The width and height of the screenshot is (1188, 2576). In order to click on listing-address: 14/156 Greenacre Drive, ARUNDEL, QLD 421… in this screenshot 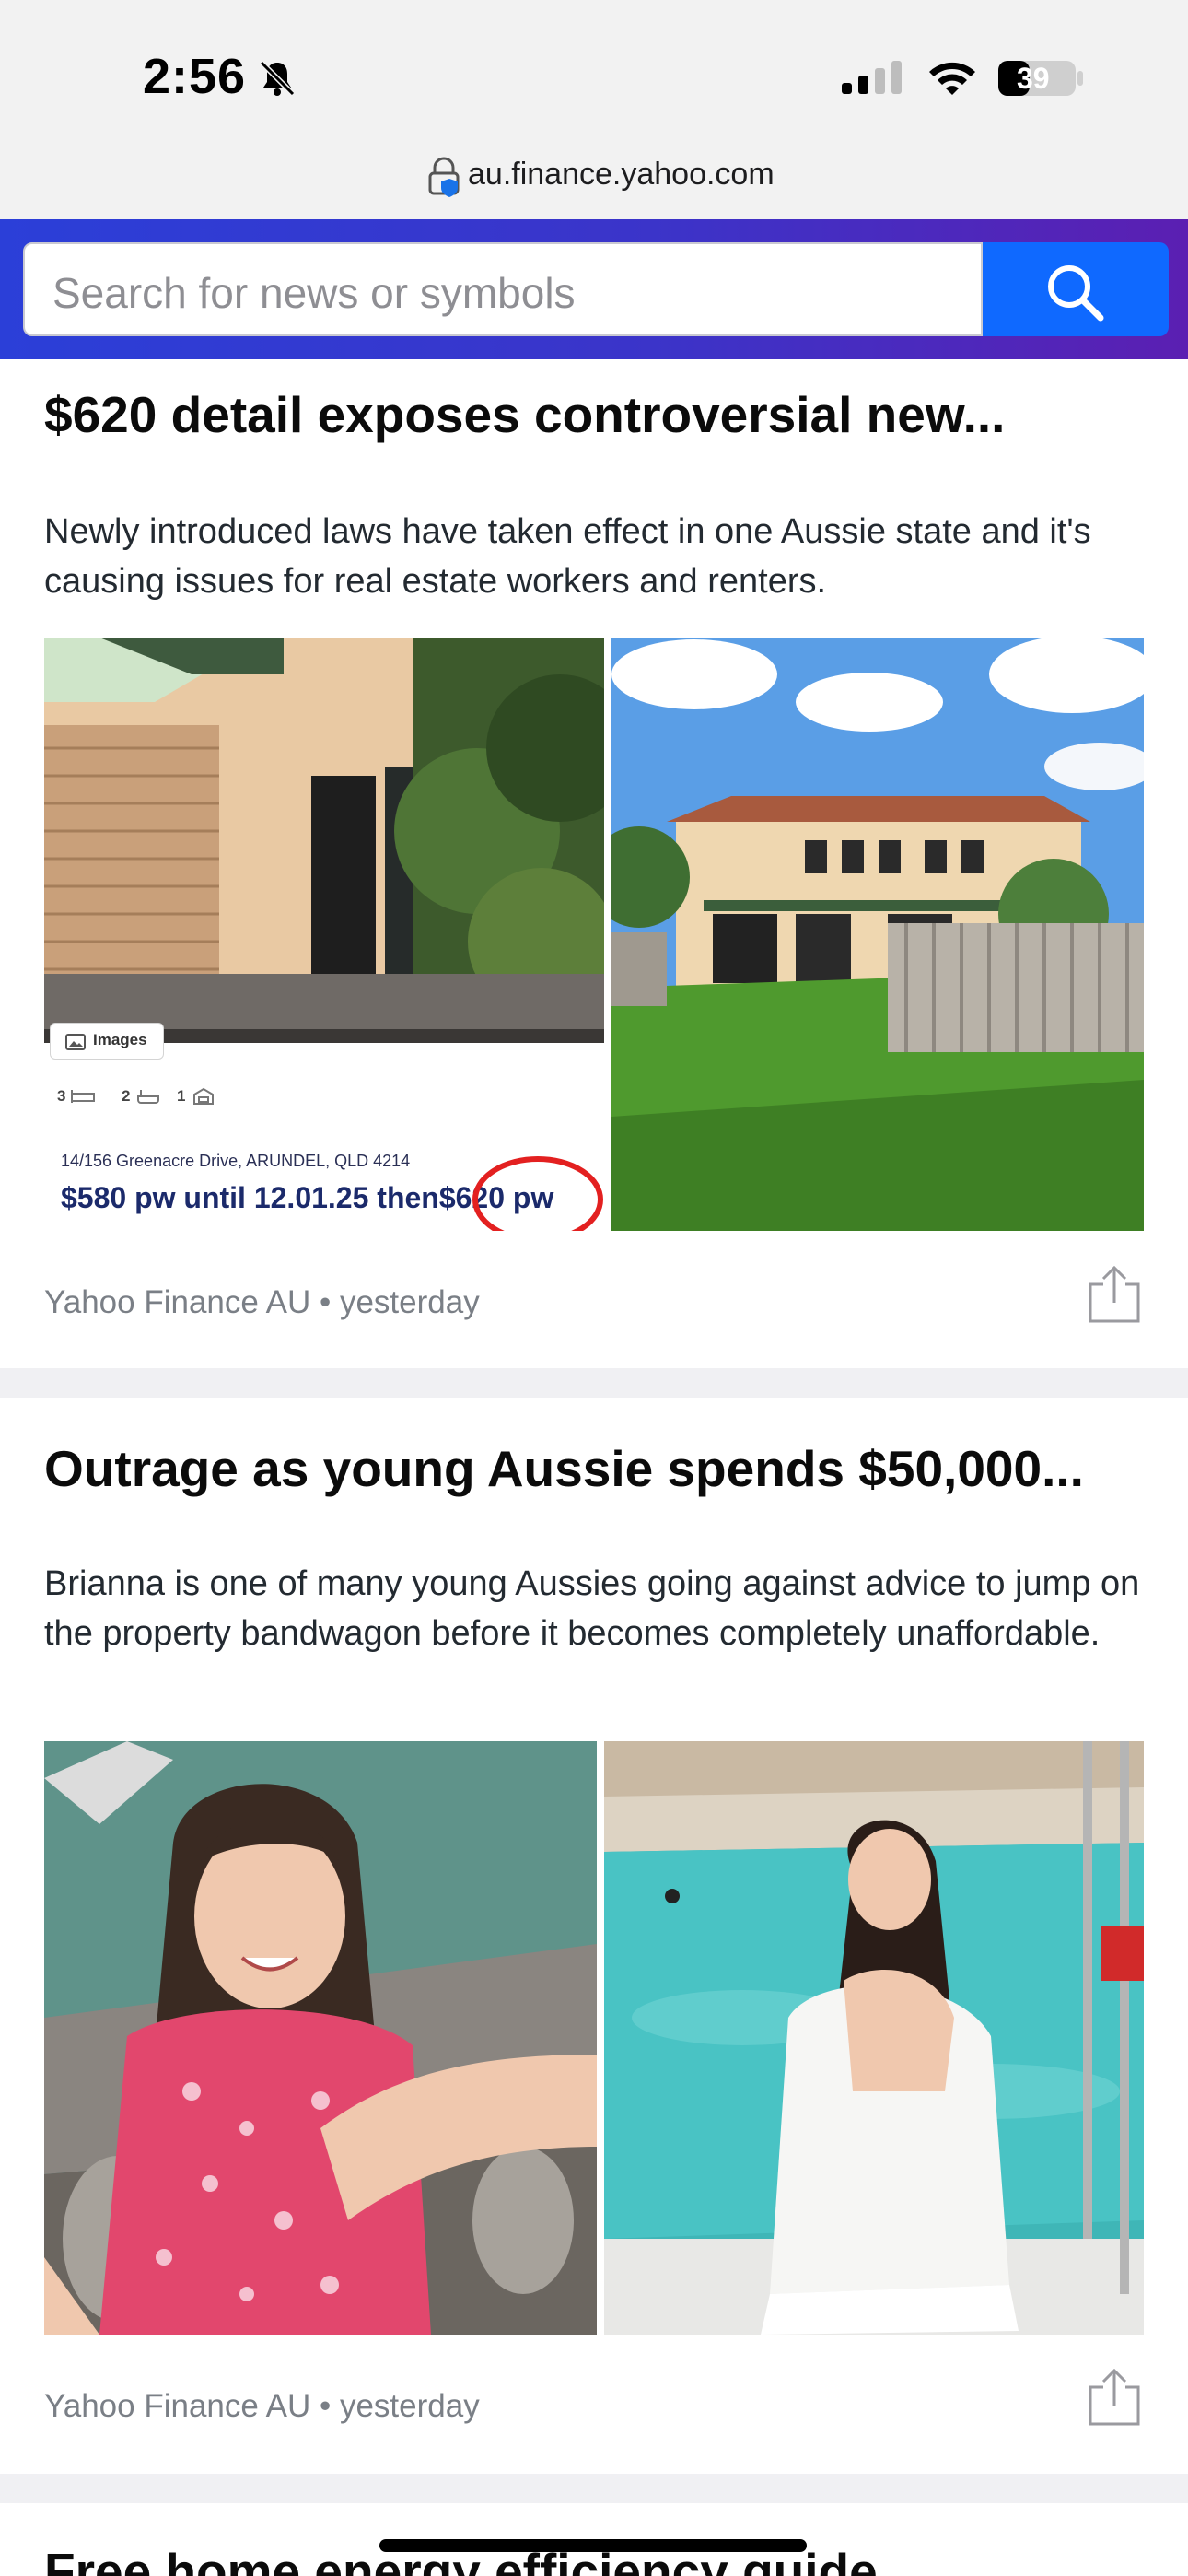, I will do `click(236, 1161)`.